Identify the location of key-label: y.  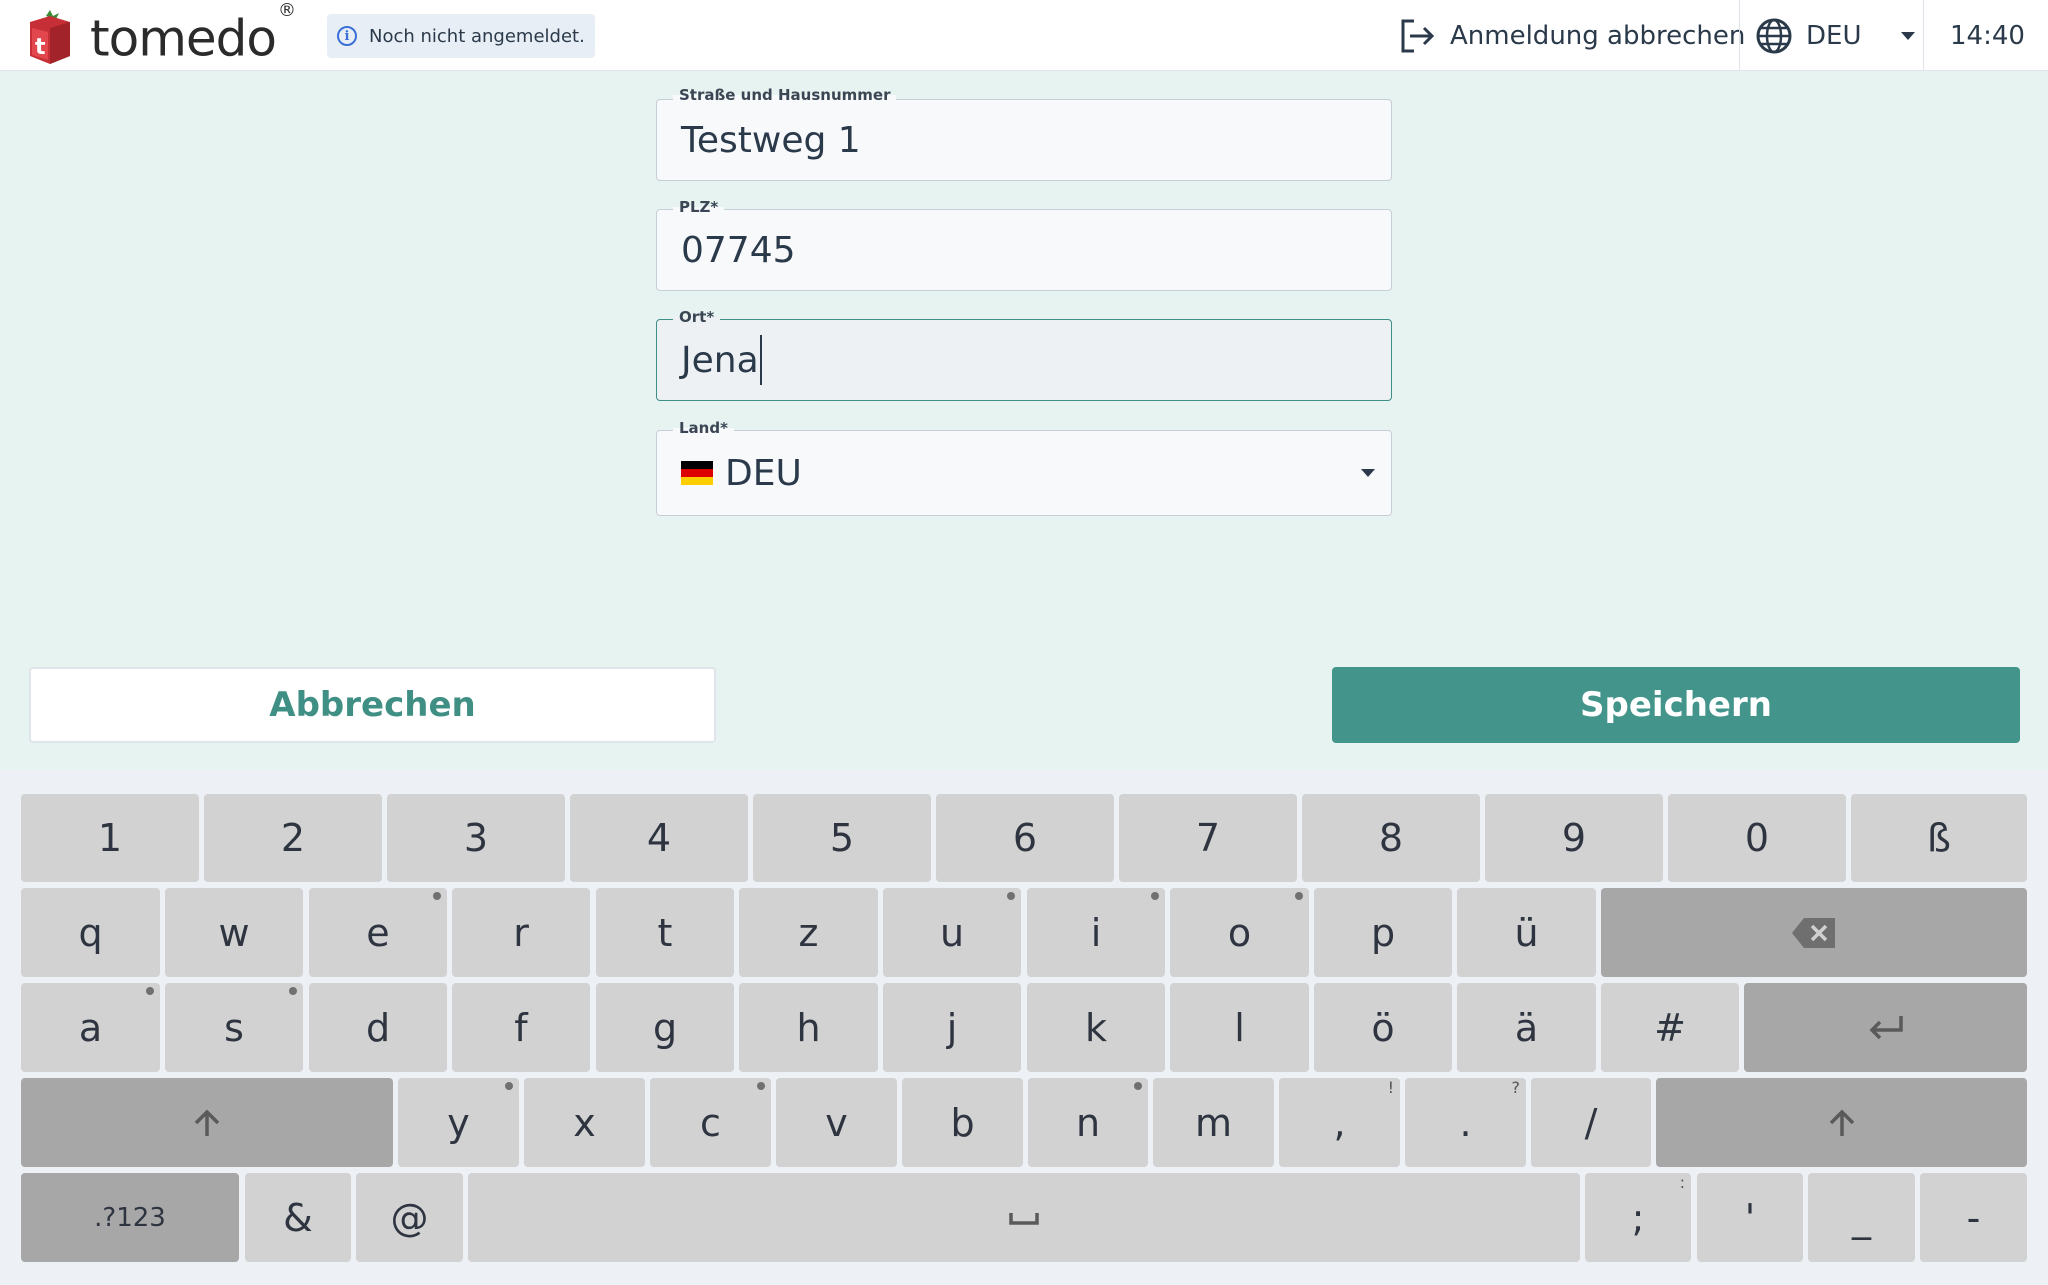
(458, 1122).